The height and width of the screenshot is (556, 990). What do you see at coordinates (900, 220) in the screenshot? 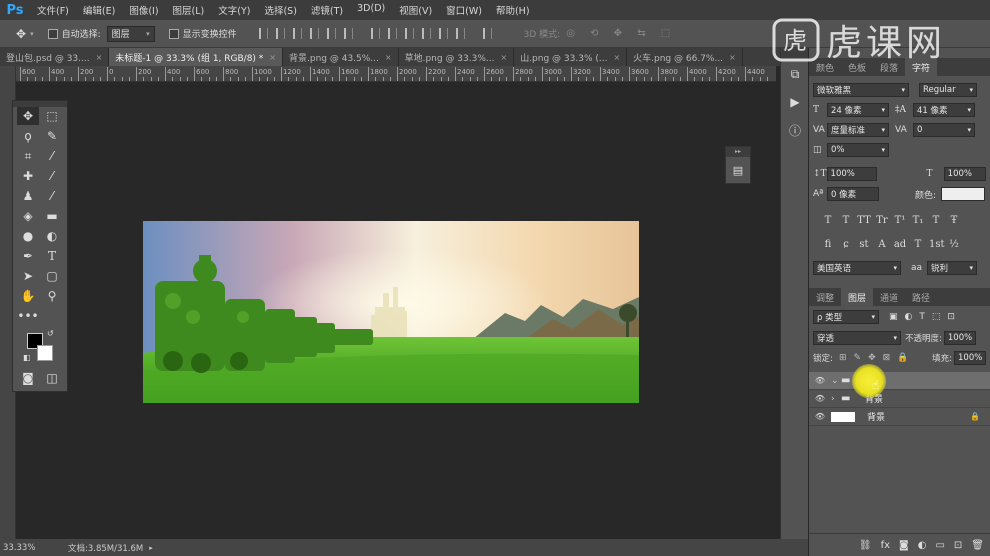
I see `type-style-button: T¹` at bounding box center [900, 220].